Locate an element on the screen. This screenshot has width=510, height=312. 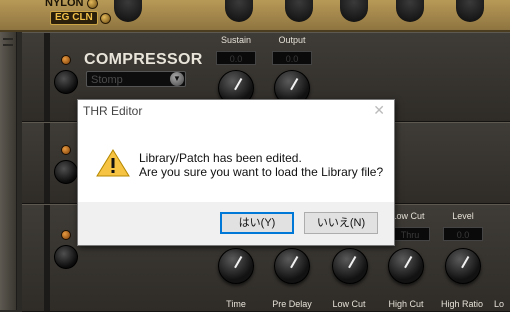
yes-button: はい(Y) is located at coordinates (257, 223).